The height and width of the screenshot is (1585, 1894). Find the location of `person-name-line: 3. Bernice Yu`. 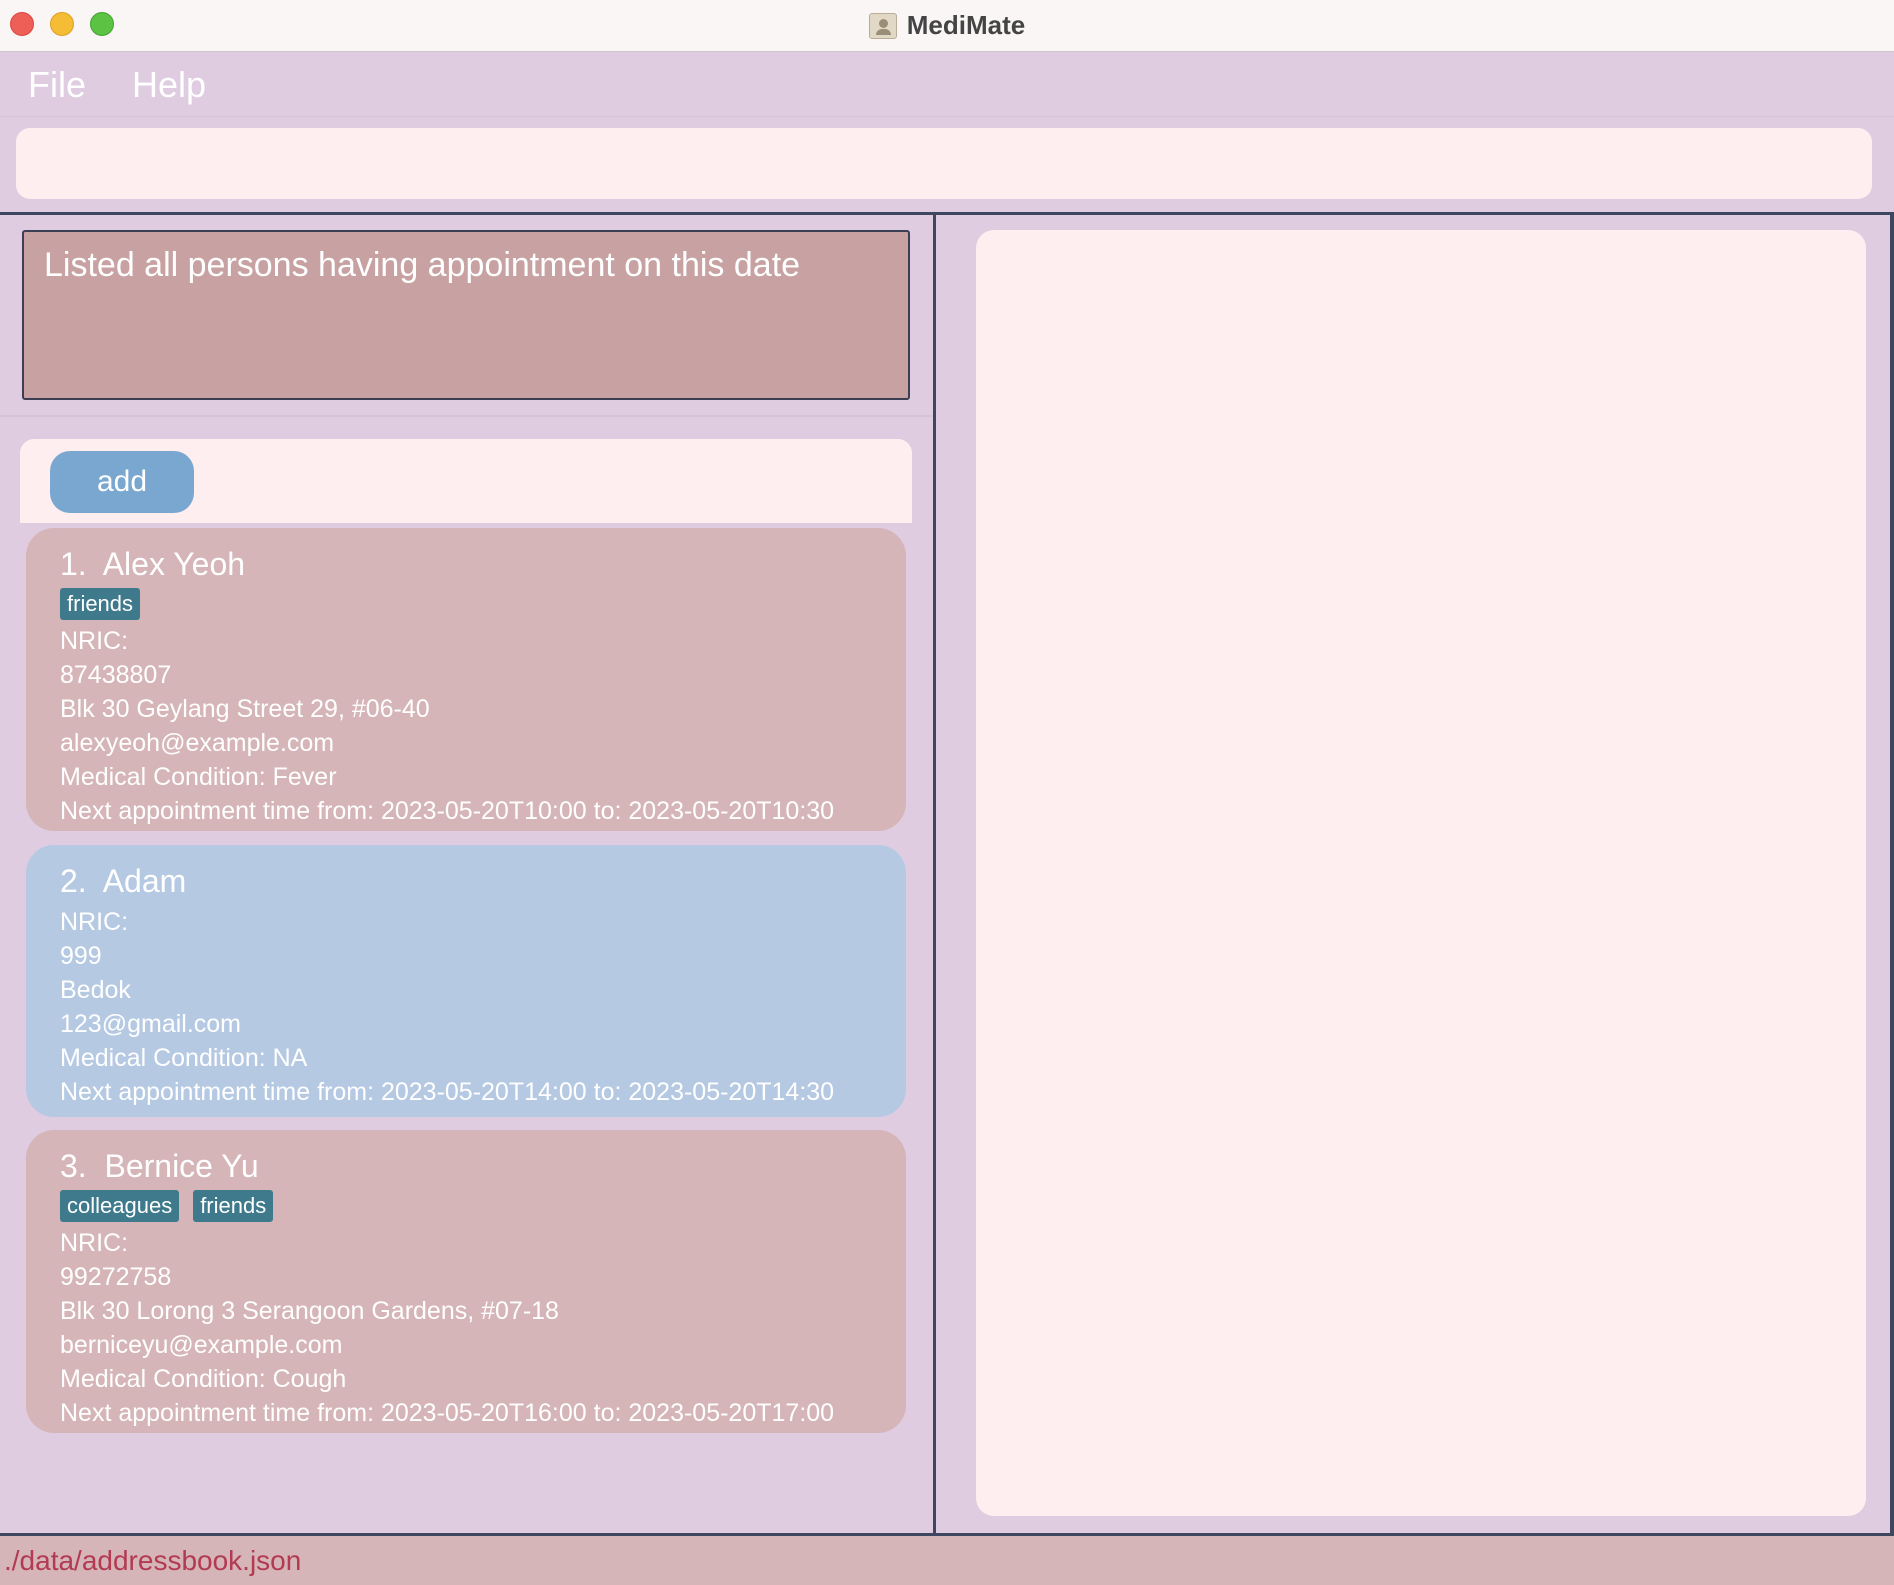

person-name-line: 3. Bernice Yu is located at coordinates (466, 1166).